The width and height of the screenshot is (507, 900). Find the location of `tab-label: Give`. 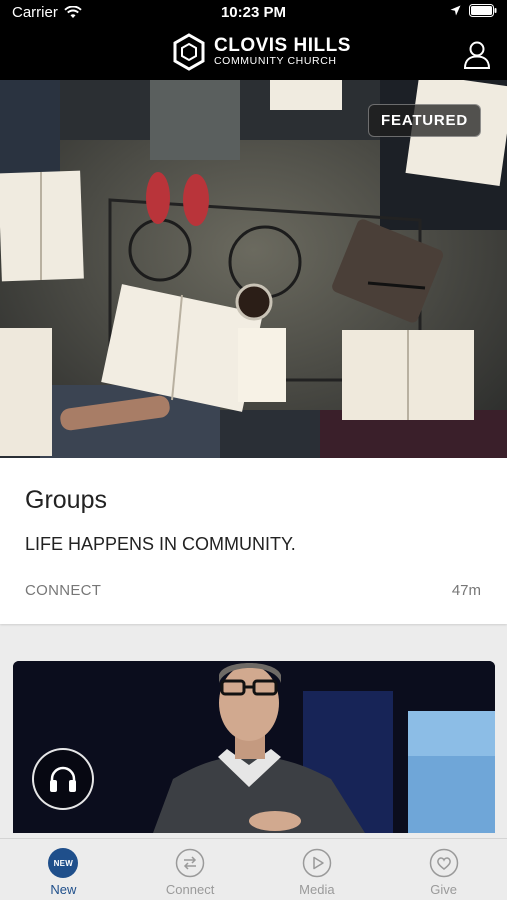

tab-label: Give is located at coordinates (443, 889).